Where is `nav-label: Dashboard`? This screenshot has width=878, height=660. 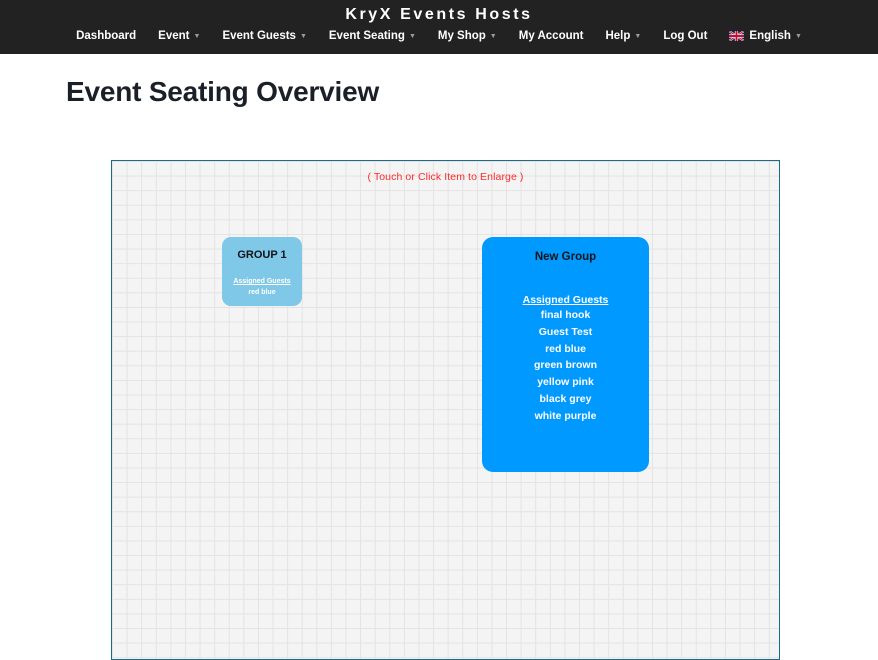 nav-label: Dashboard is located at coordinates (106, 36).